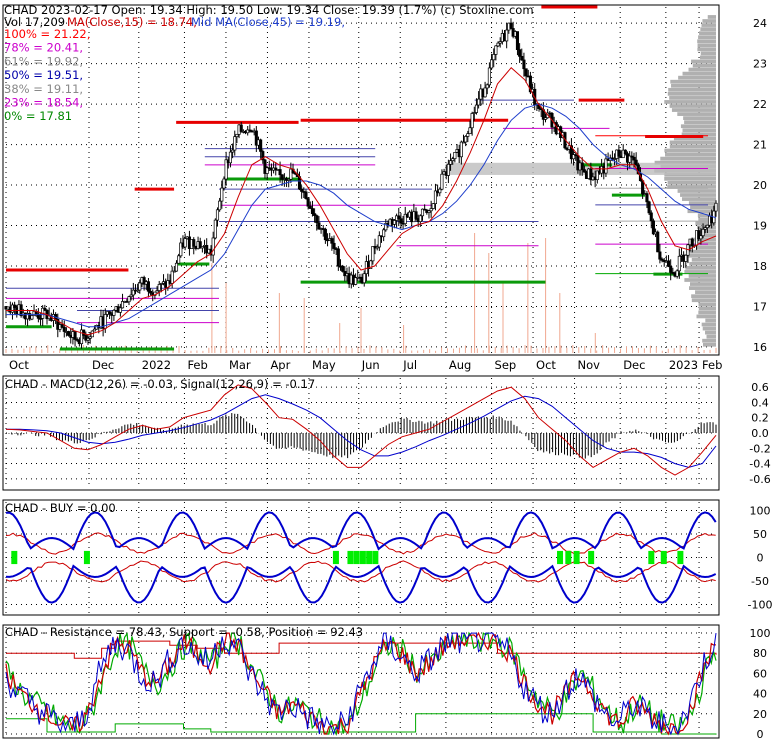 Image resolution: width=778 pixels, height=746 pixels. I want to click on position-y-tick-label: 20, so click(760, 714).